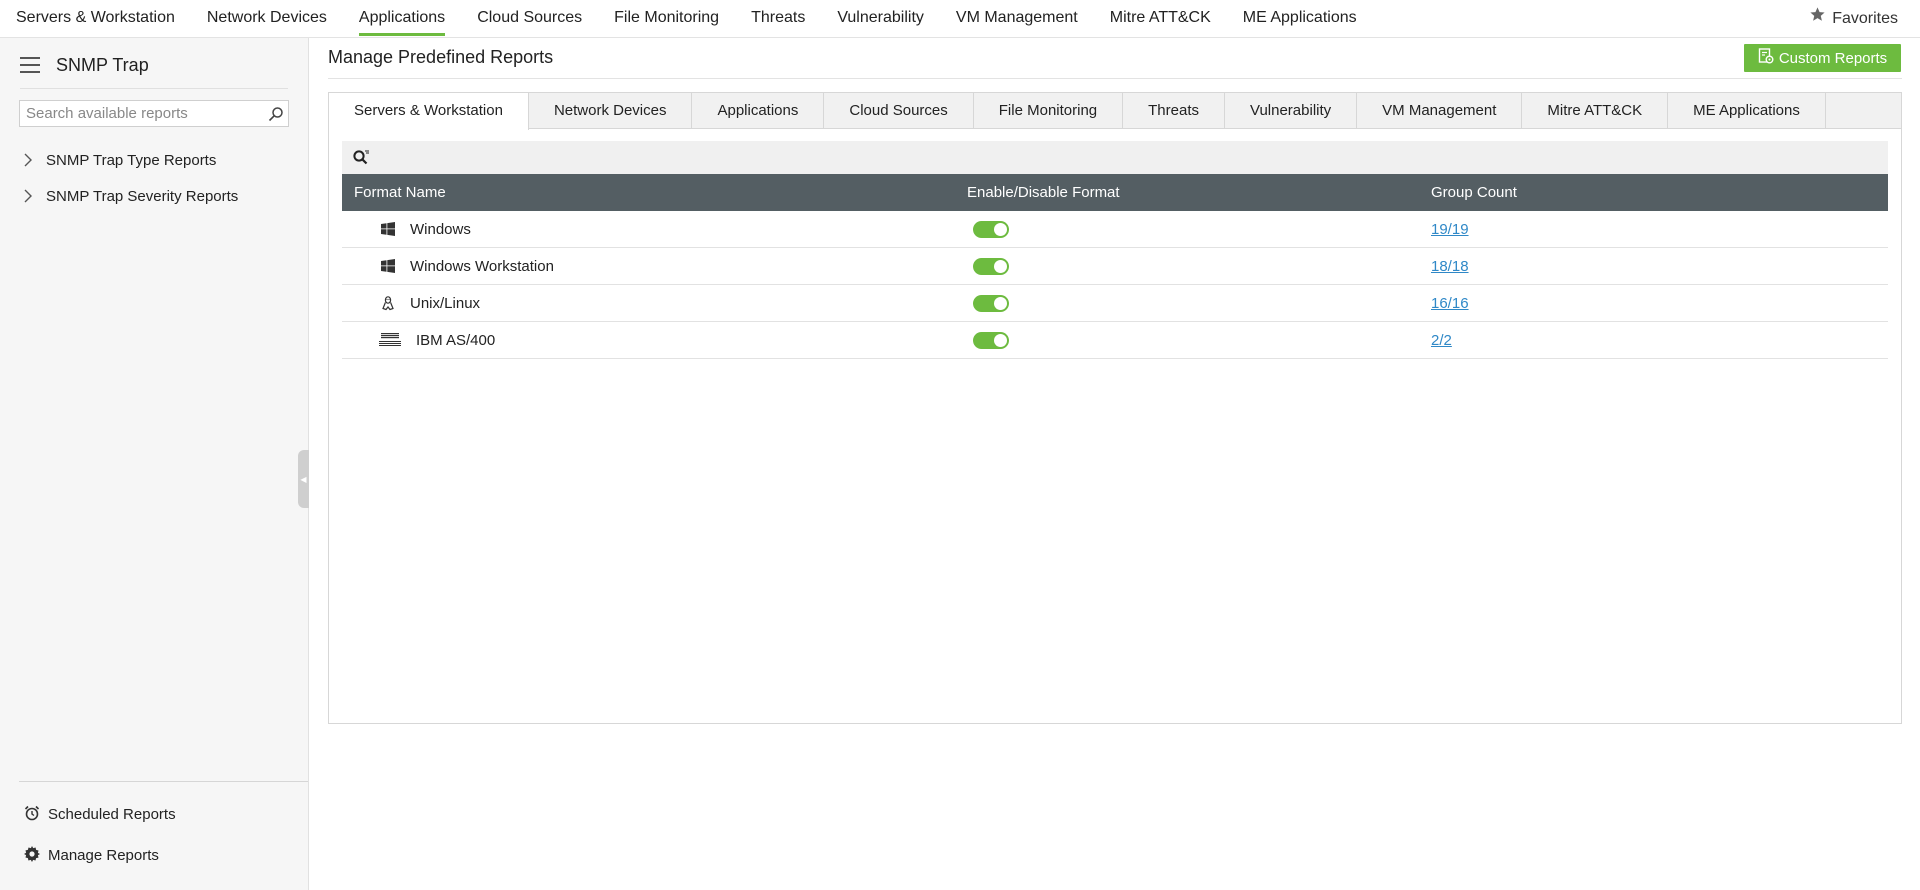 The height and width of the screenshot is (890, 1920). I want to click on title-divider, so click(1115, 78).